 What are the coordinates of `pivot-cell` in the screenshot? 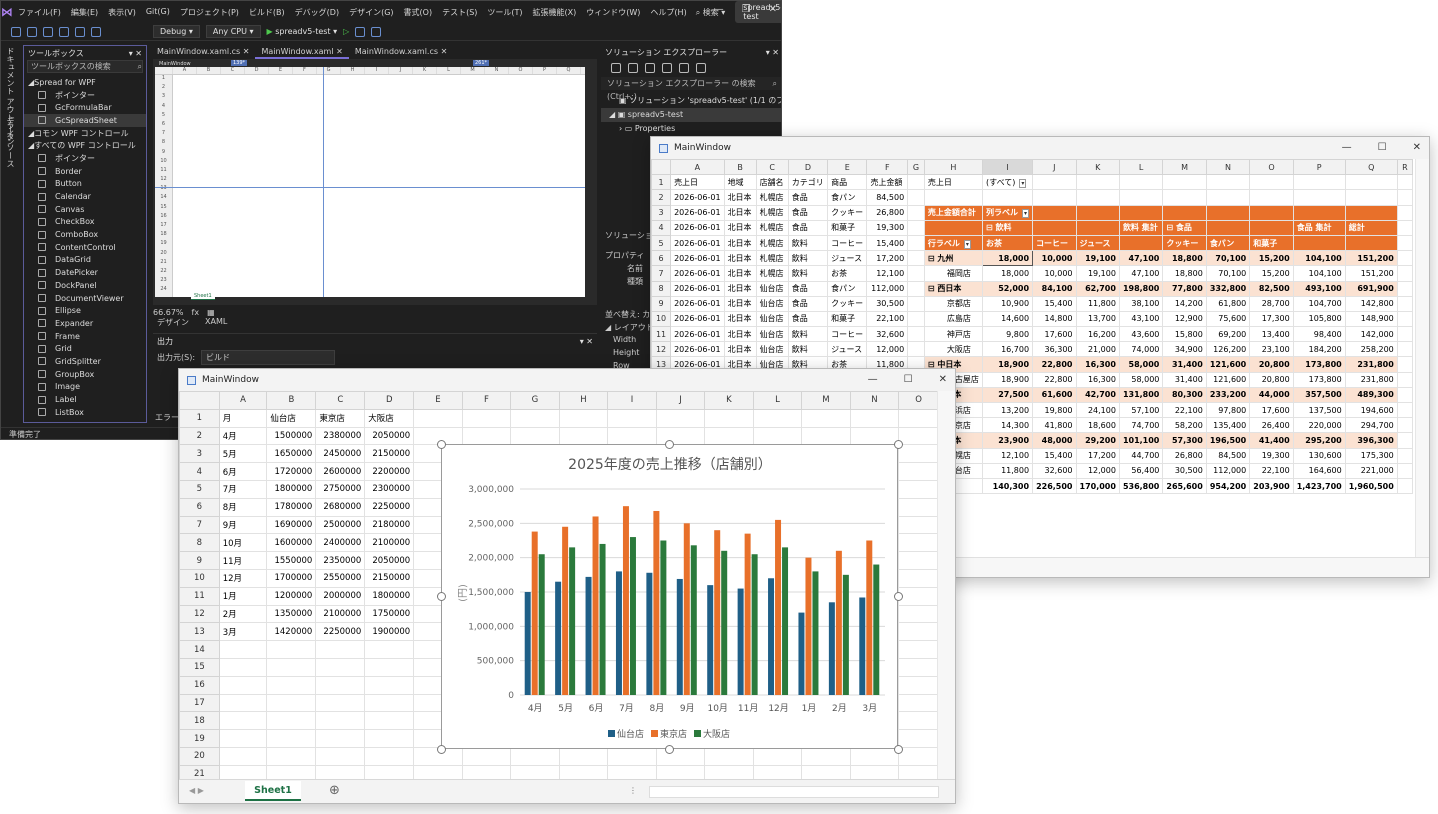 It's located at (1141, 212).